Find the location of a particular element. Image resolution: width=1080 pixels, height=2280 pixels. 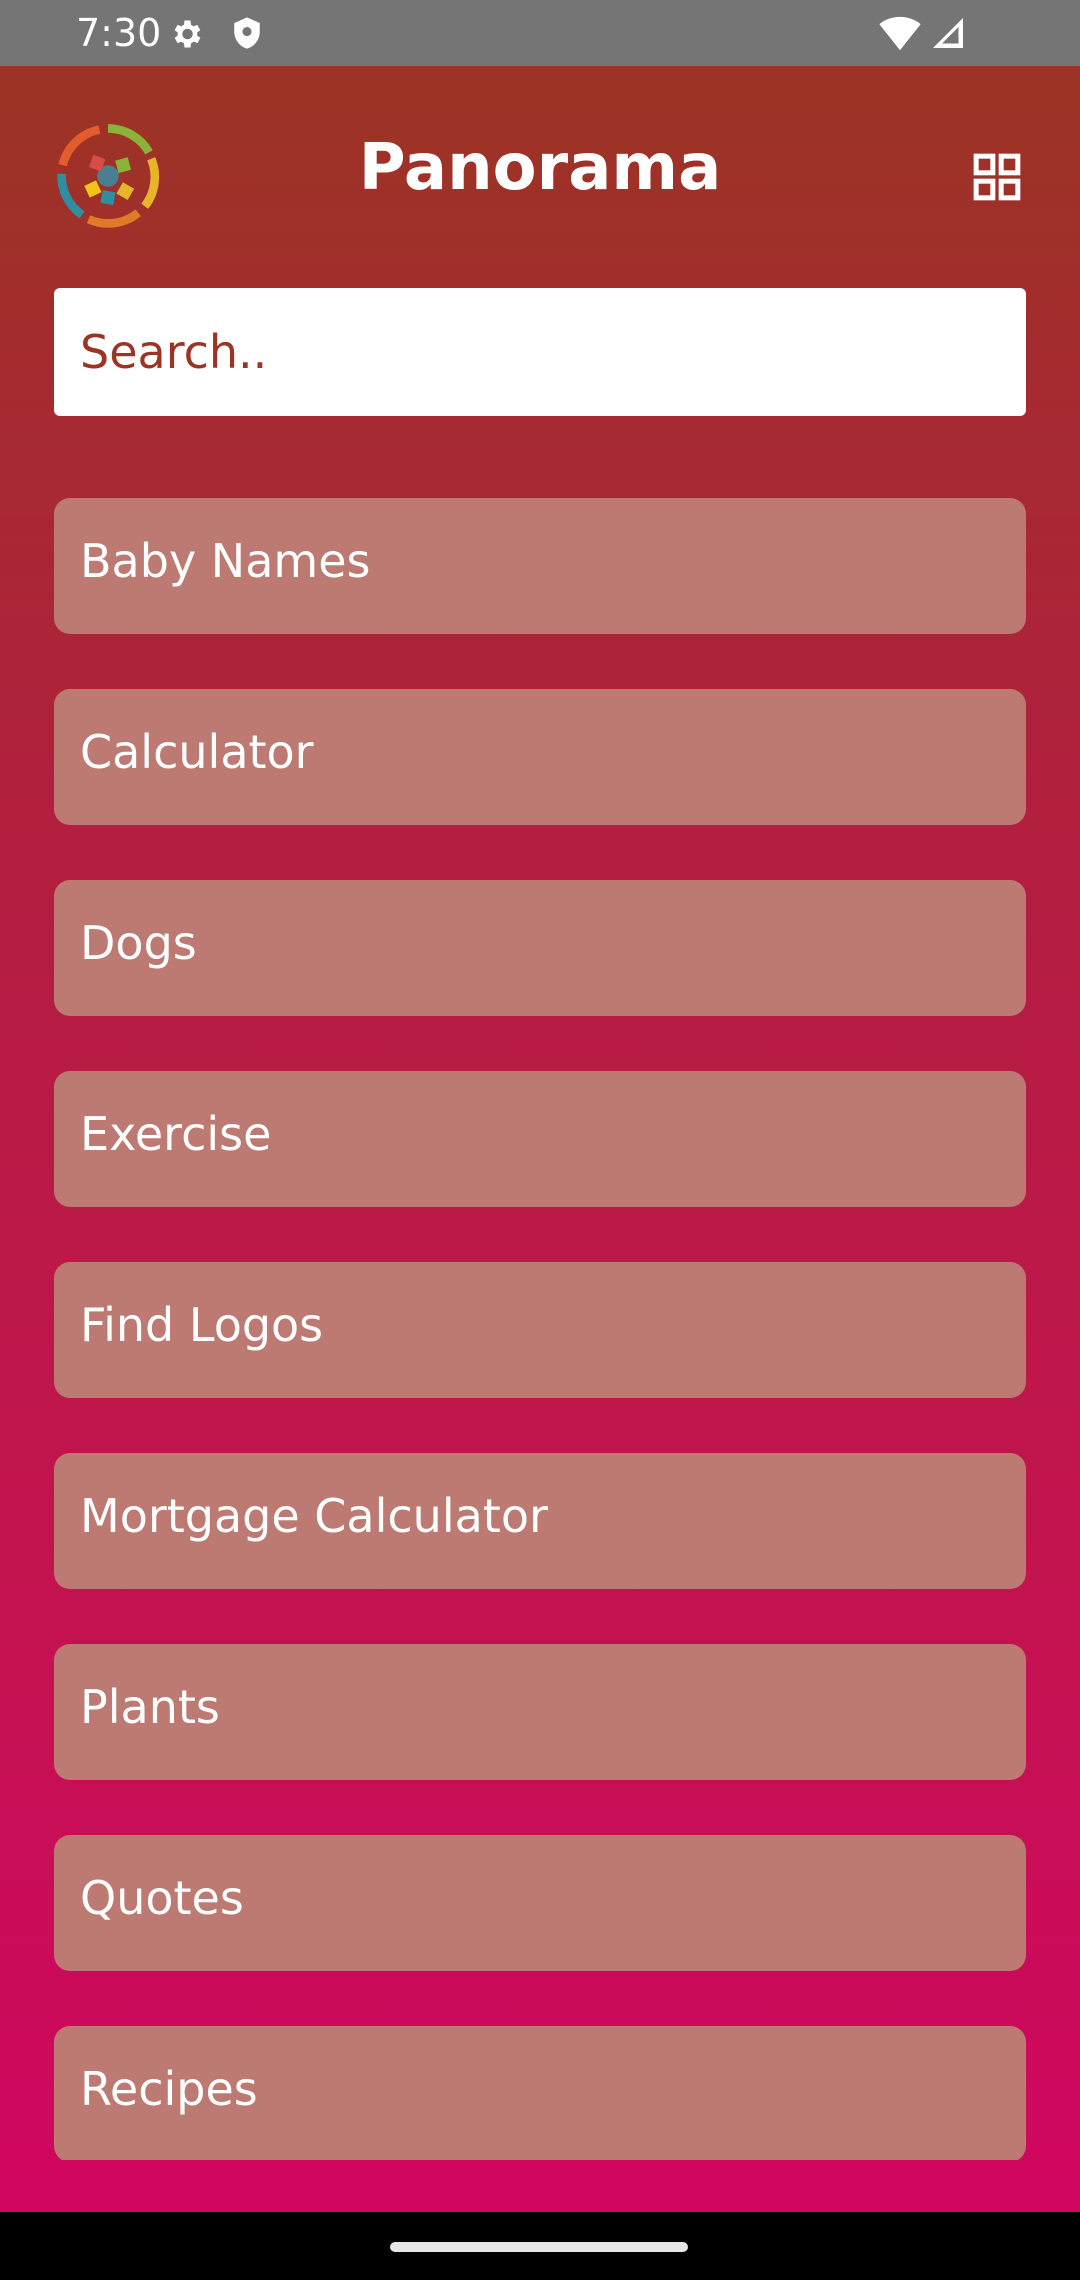

home-gesture-handle is located at coordinates (539, 2247).